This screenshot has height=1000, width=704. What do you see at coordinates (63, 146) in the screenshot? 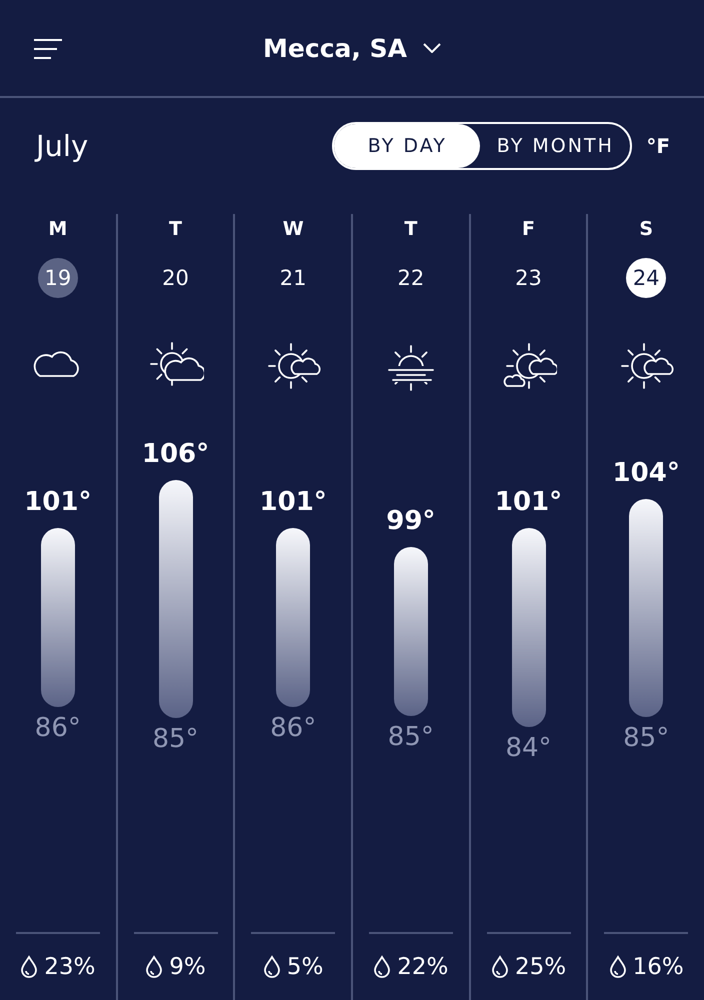
I see `month-label: July` at bounding box center [63, 146].